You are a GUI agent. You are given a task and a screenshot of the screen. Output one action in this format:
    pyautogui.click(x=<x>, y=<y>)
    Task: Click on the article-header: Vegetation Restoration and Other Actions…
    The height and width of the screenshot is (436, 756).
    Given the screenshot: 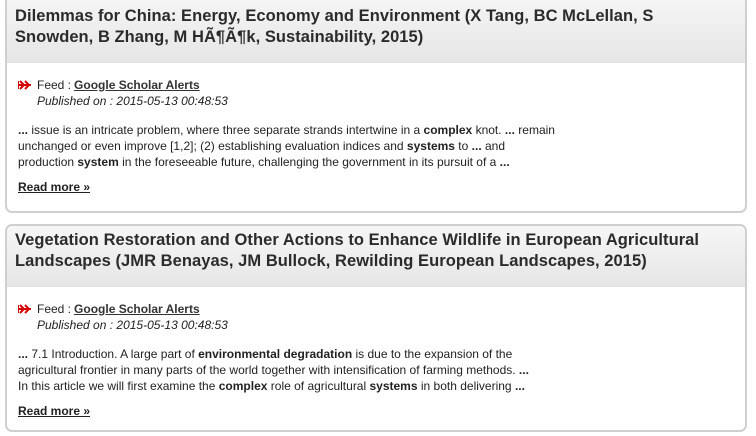 What is the action you would take?
    pyautogui.click(x=376, y=256)
    